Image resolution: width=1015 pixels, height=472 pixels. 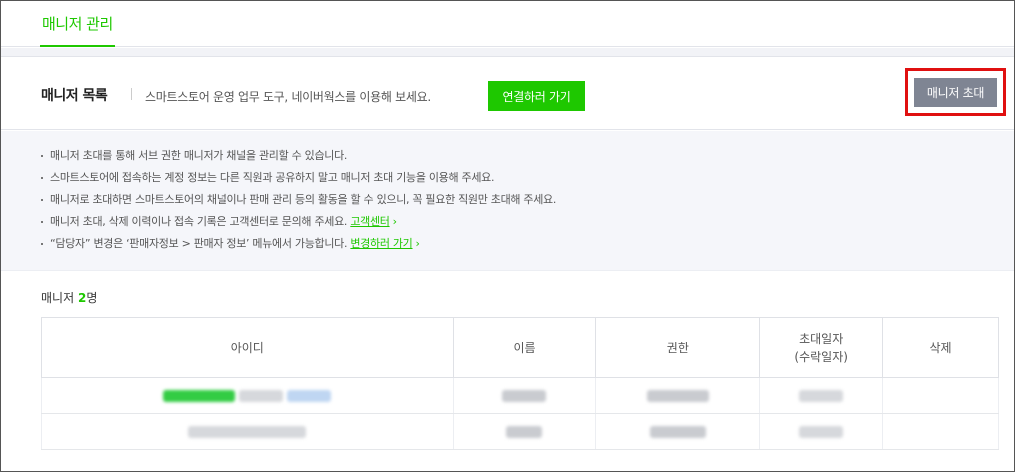 What do you see at coordinates (678, 347) in the screenshot?
I see `column-header-role: 권한` at bounding box center [678, 347].